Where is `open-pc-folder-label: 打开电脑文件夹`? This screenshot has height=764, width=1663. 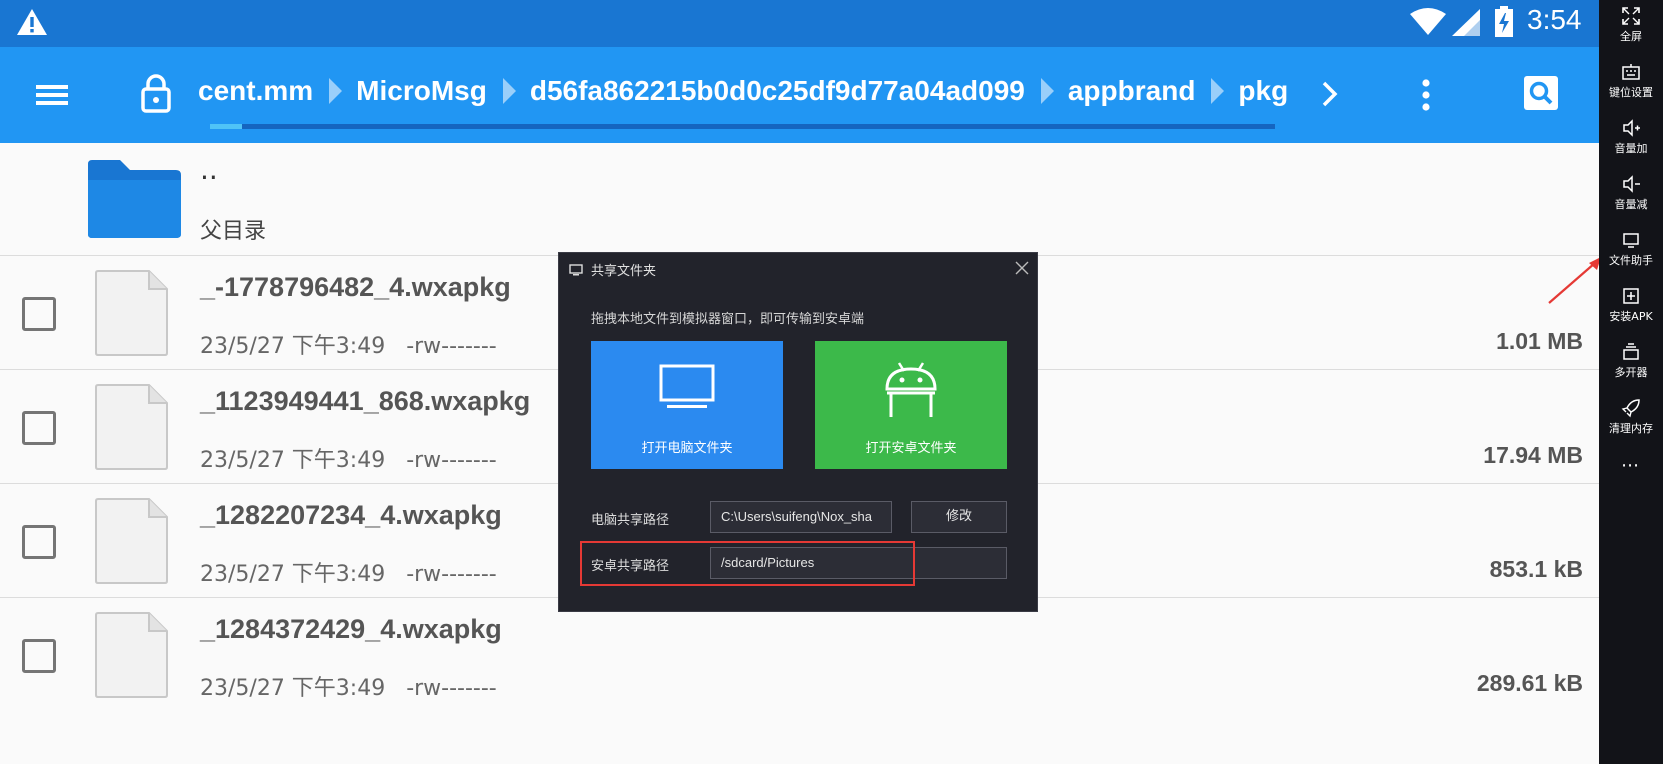 open-pc-folder-label: 打开电脑文件夹 is located at coordinates (687, 448).